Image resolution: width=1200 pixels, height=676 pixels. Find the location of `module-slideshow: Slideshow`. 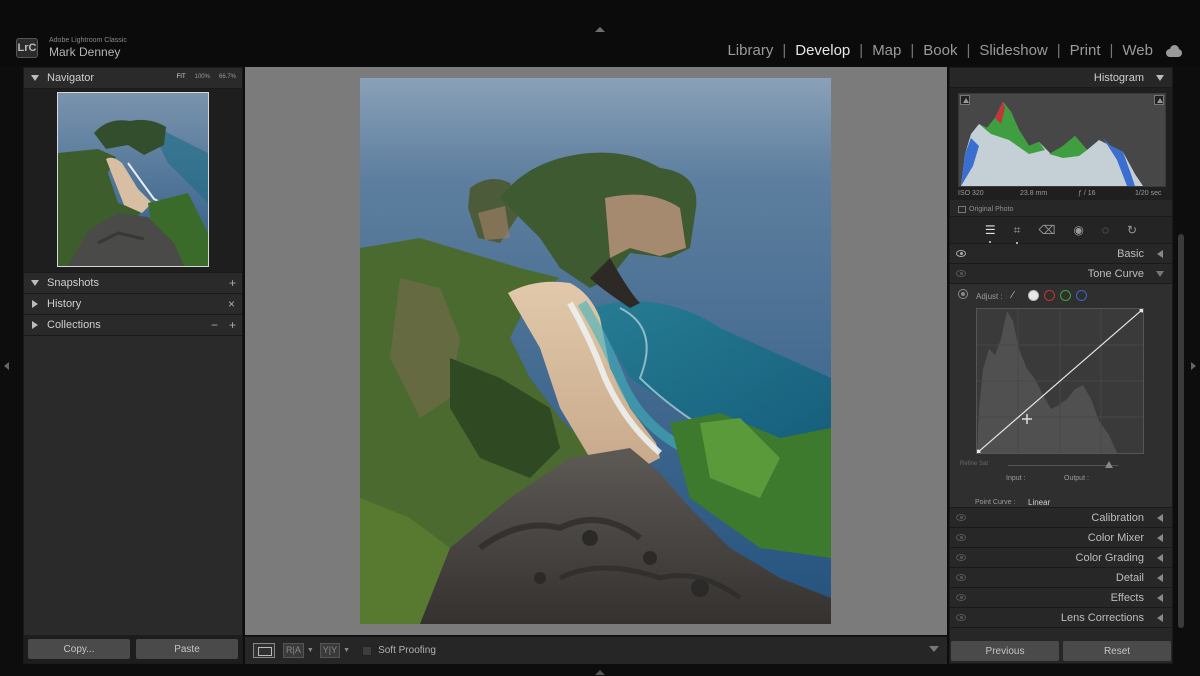

module-slideshow: Slideshow is located at coordinates (1013, 50).